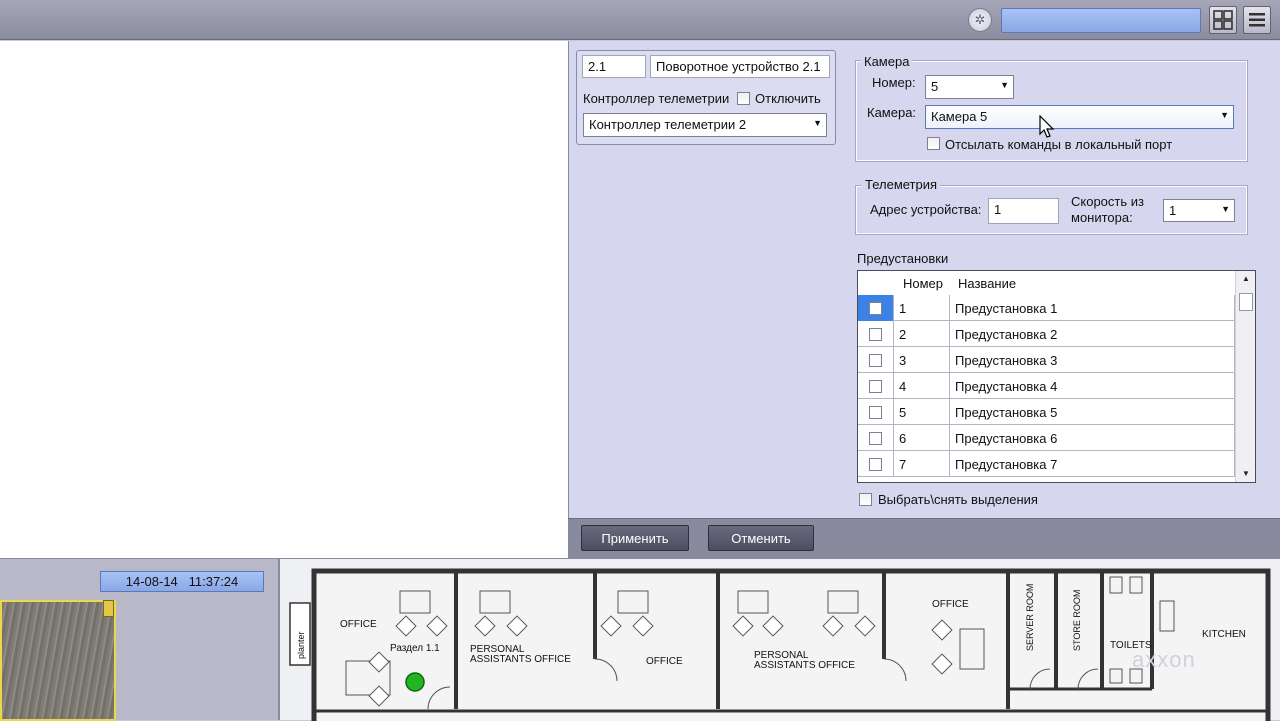 The width and height of the screenshot is (1280, 721). Describe the element at coordinates (1046, 283) in the screenshot. I see `presets-table-header: Номер Название` at that location.